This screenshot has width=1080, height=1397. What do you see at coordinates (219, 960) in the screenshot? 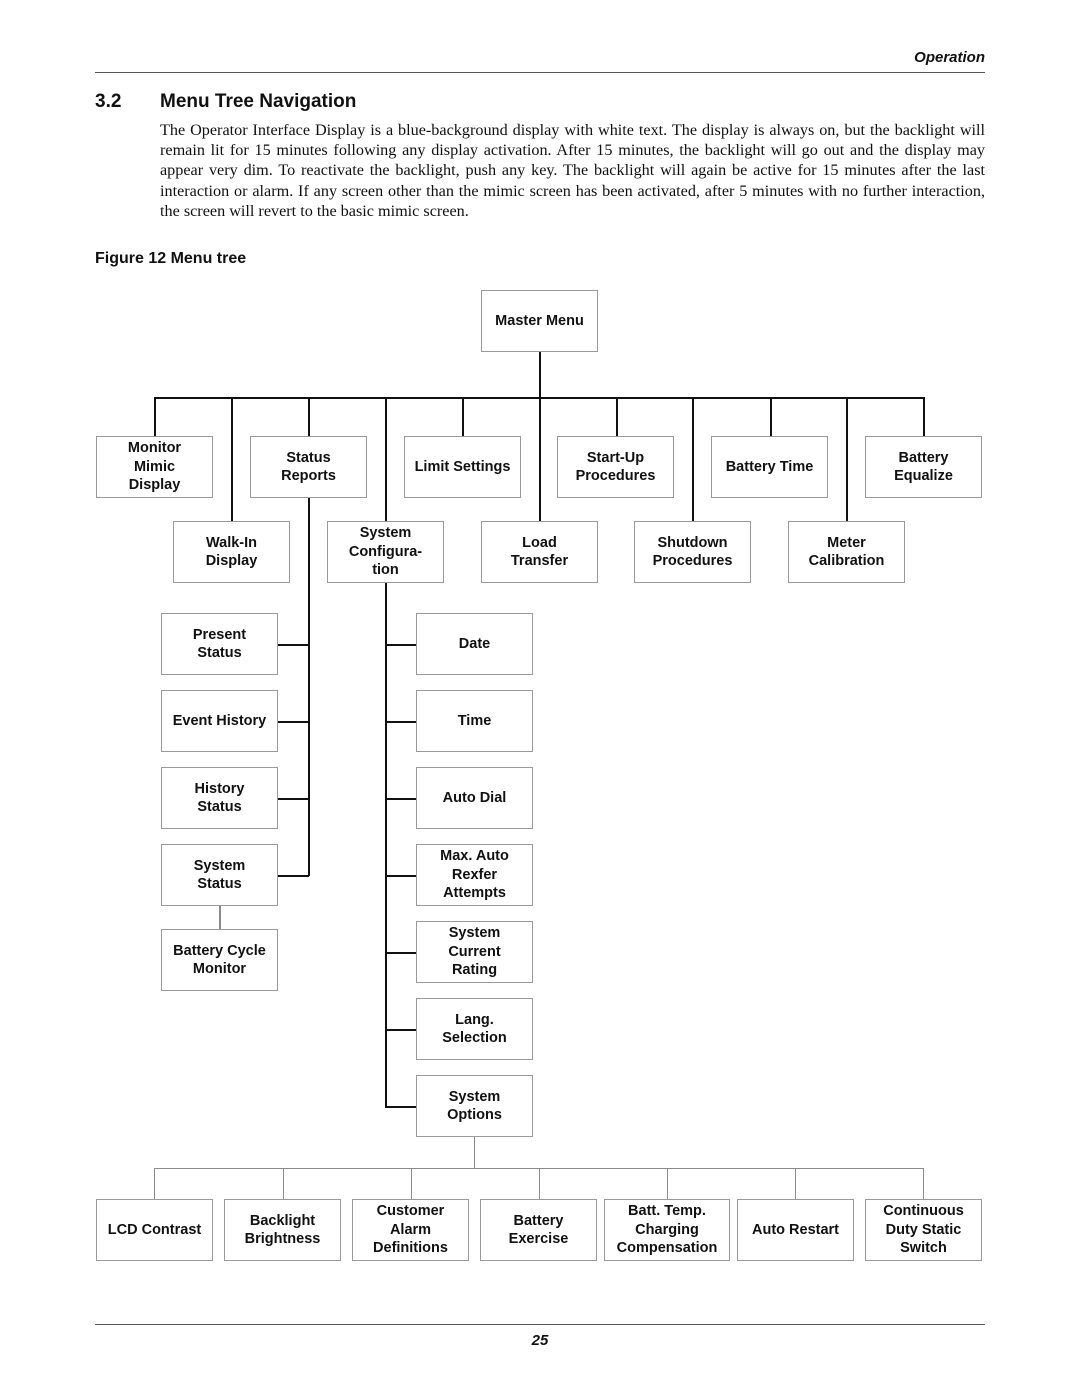
I see `node-battery-cycle-monitor: Battery Cycle Monitor` at bounding box center [219, 960].